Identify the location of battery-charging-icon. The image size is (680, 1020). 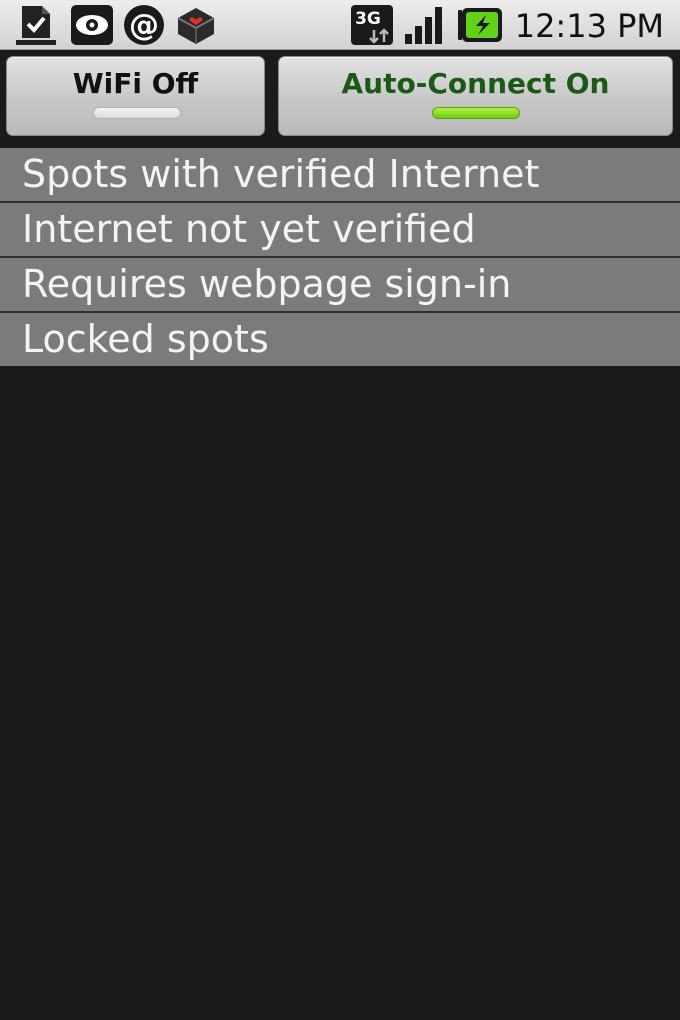
(480, 25).